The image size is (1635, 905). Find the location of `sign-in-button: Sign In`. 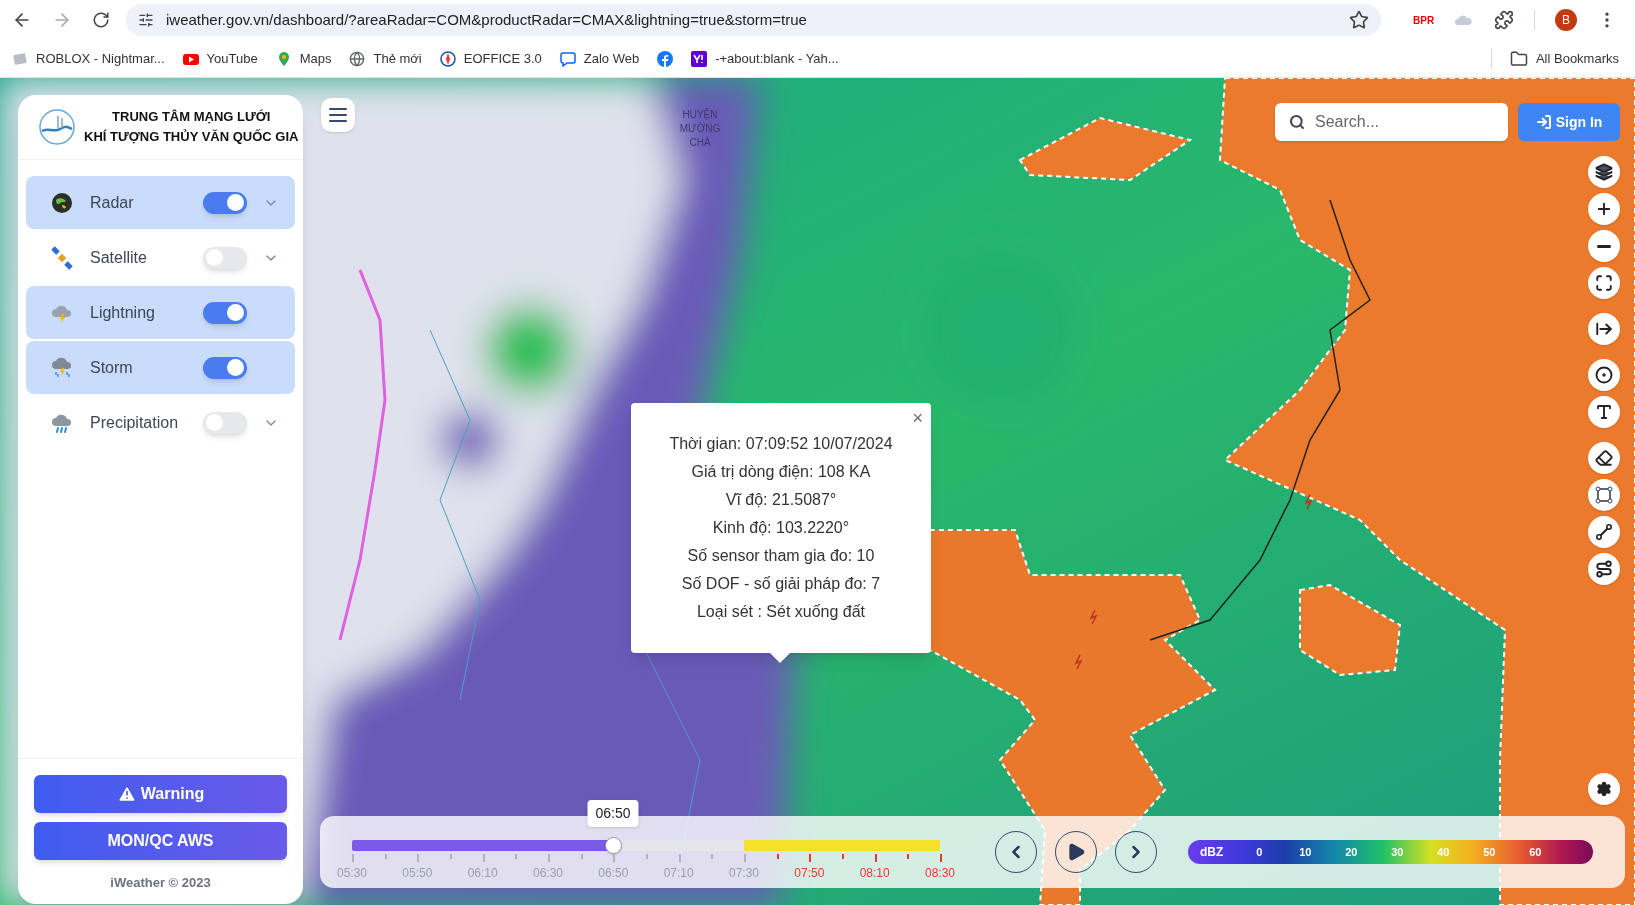

sign-in-button: Sign In is located at coordinates (1569, 122).